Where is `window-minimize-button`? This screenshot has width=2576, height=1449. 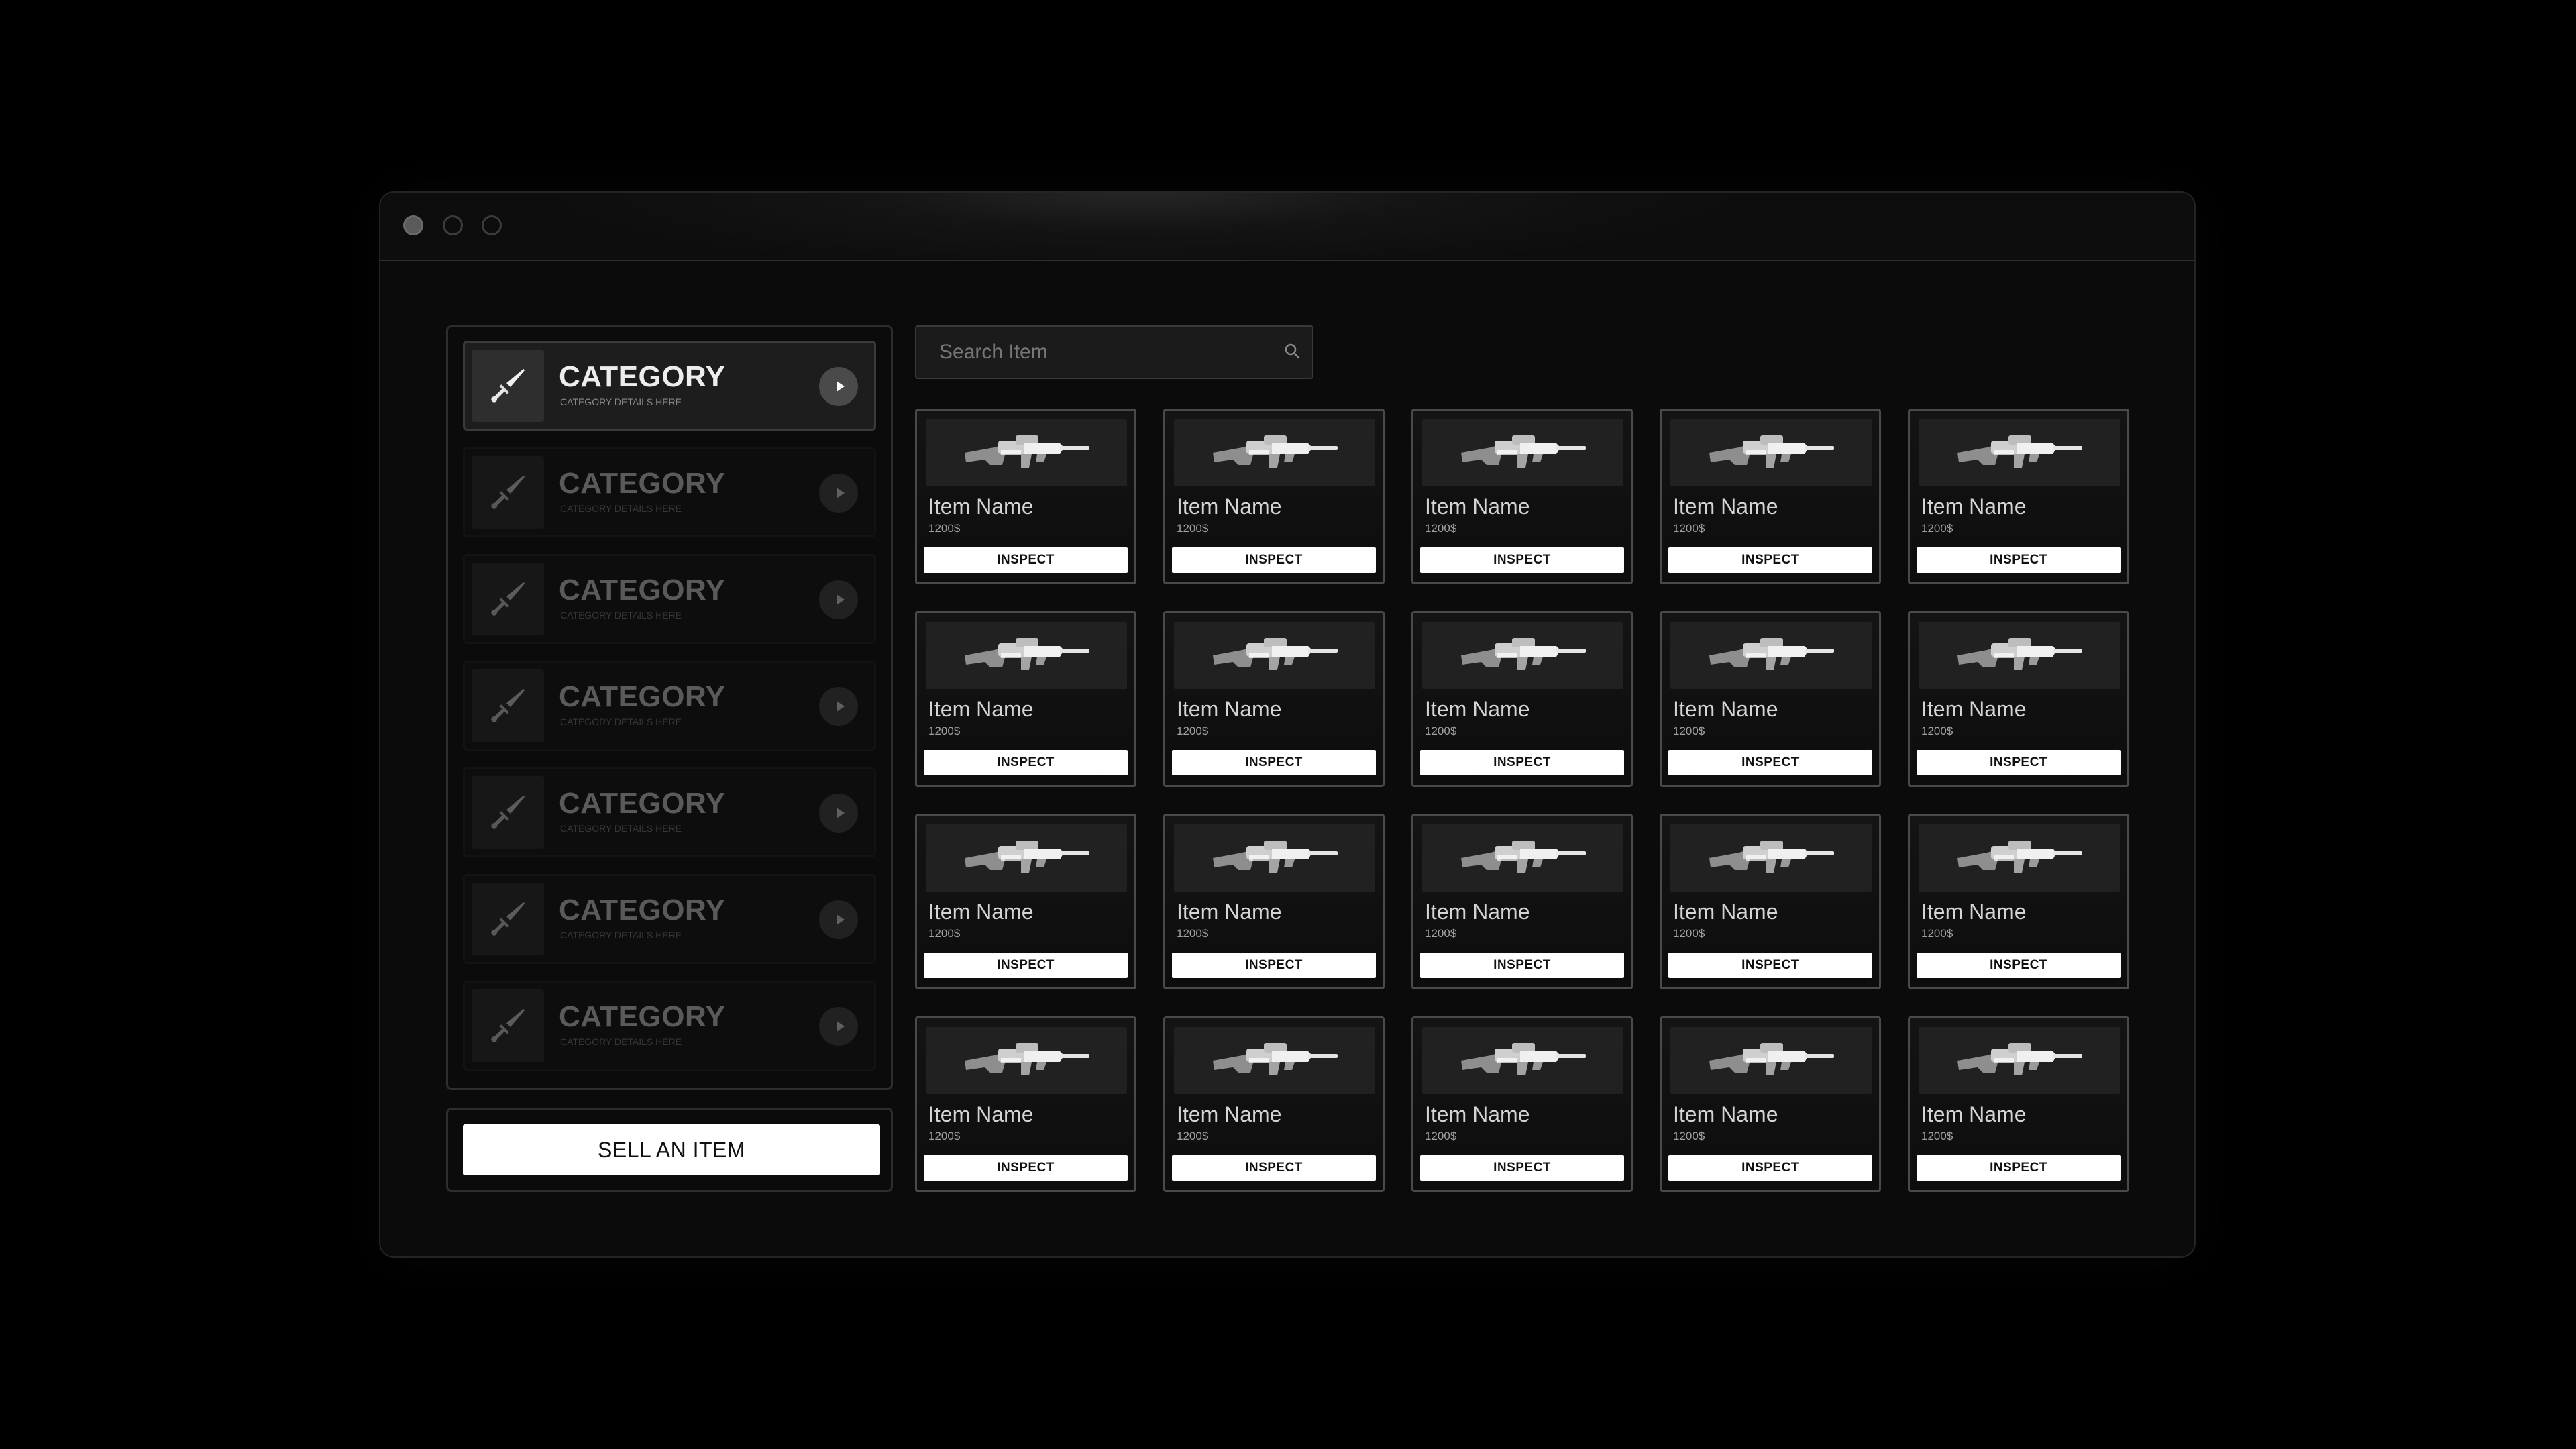 window-minimize-button is located at coordinates (453, 225).